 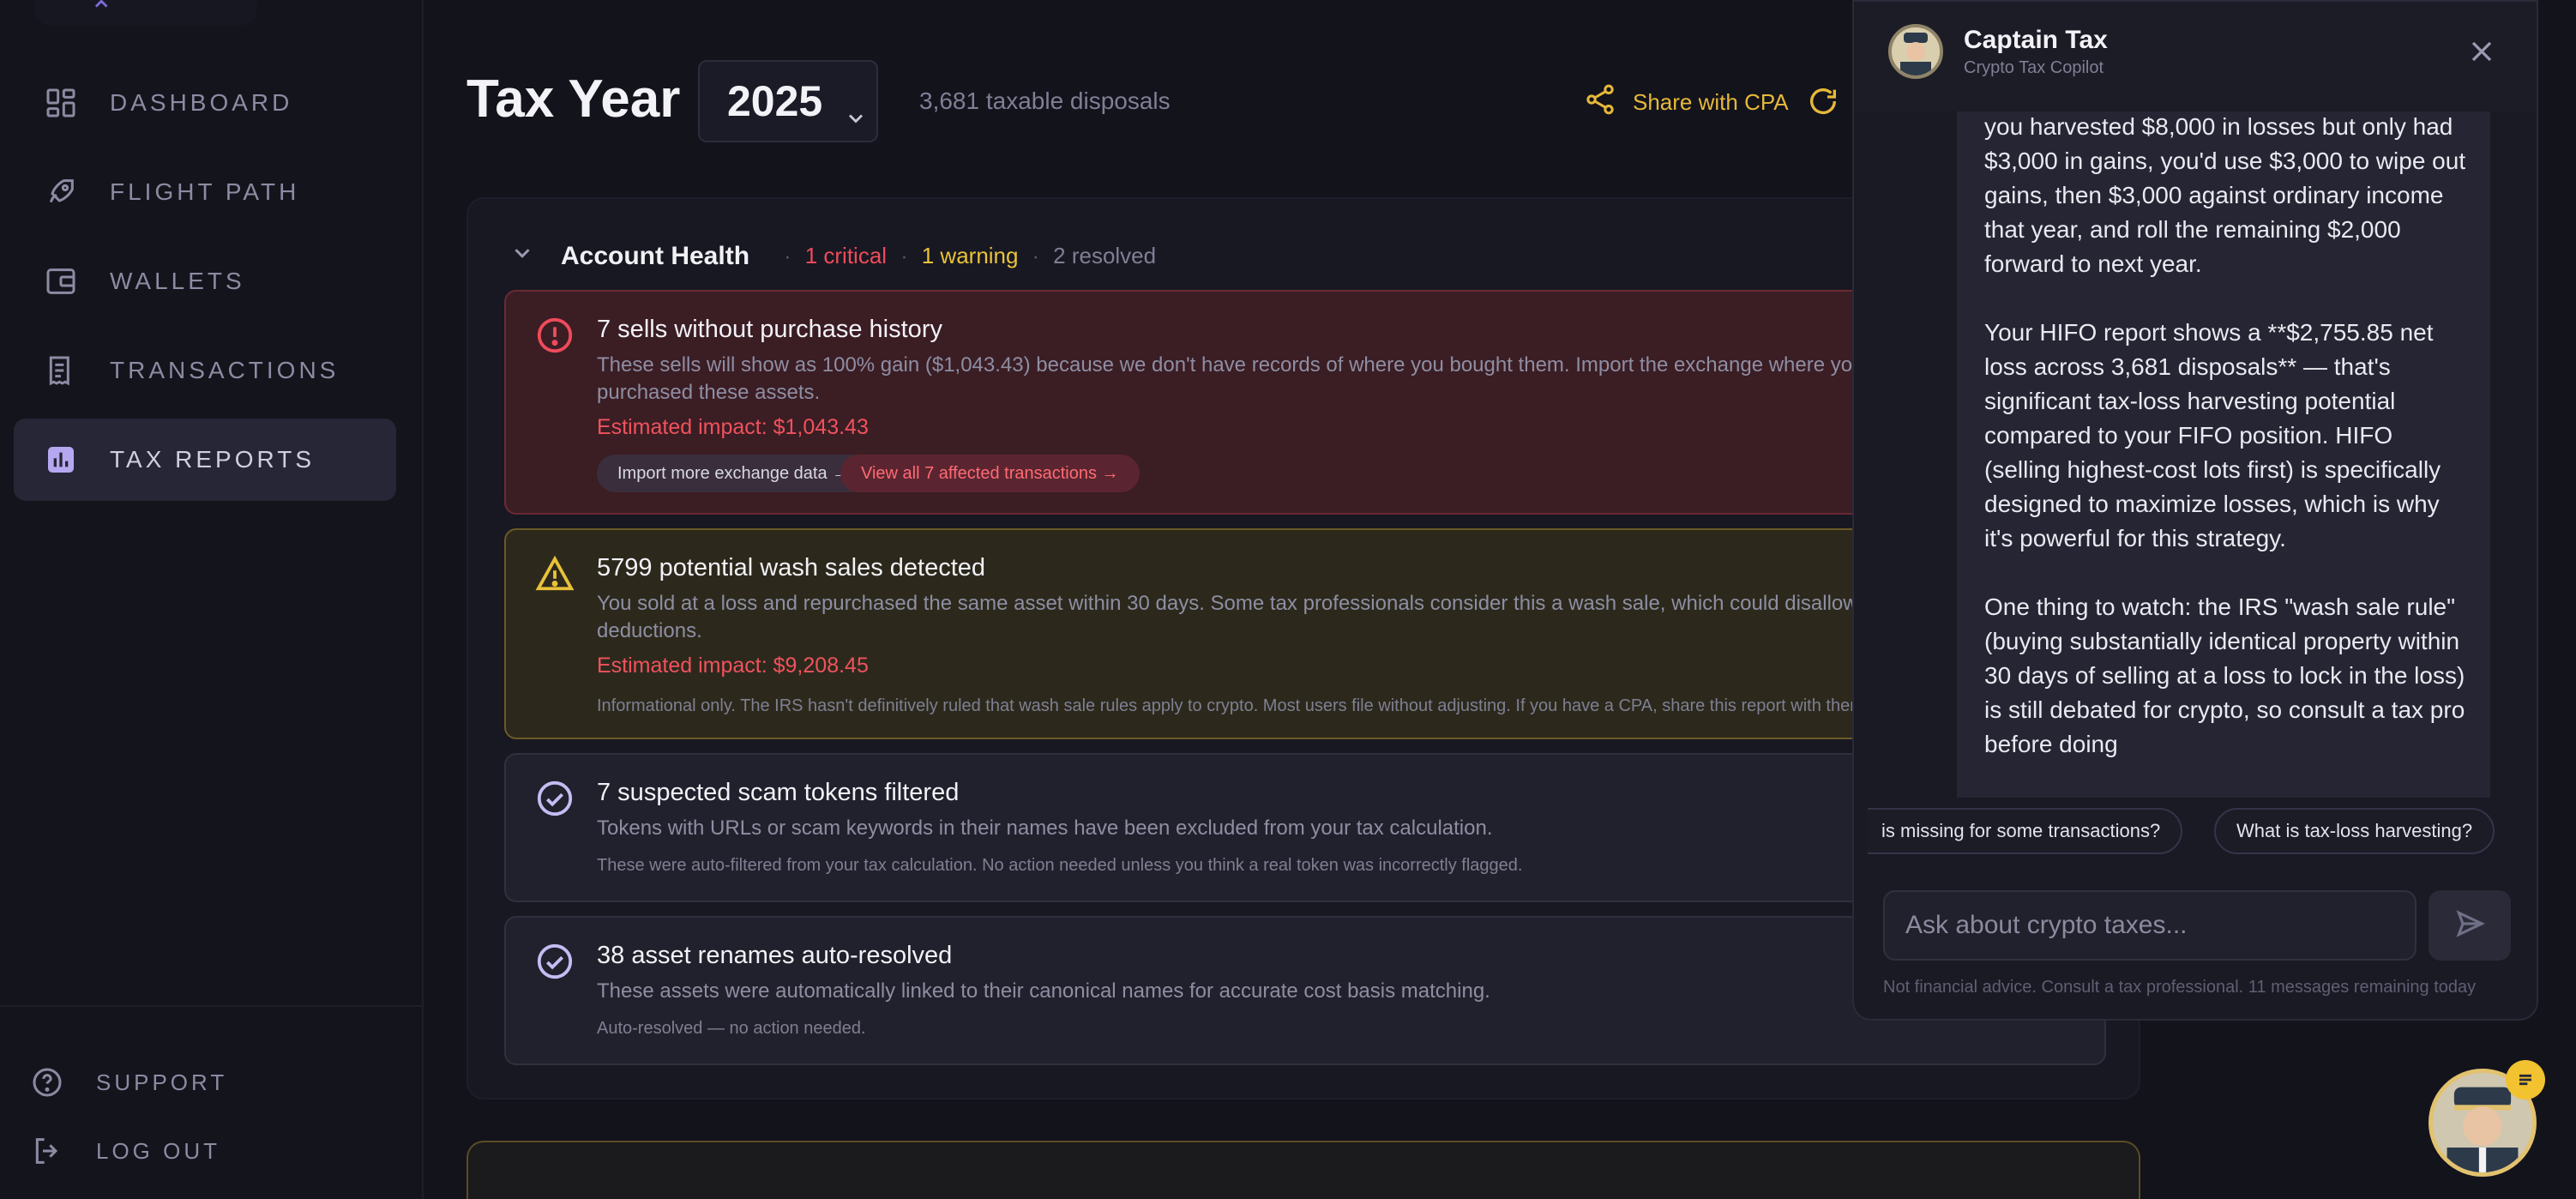 I want to click on support-label: SUPPORT, so click(x=162, y=1082).